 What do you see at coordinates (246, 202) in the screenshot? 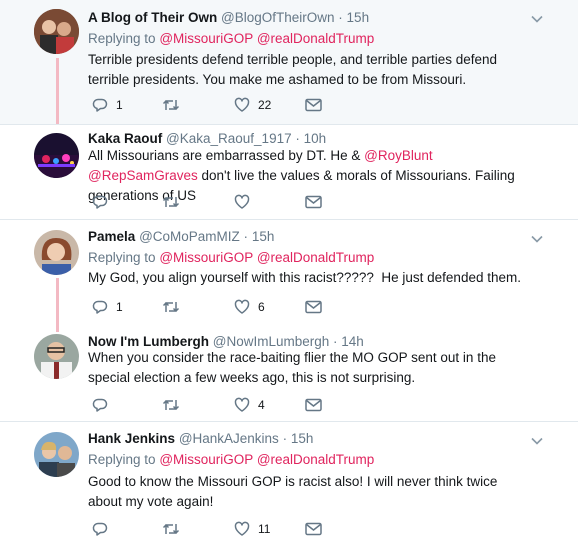
I see `like-button` at bounding box center [246, 202].